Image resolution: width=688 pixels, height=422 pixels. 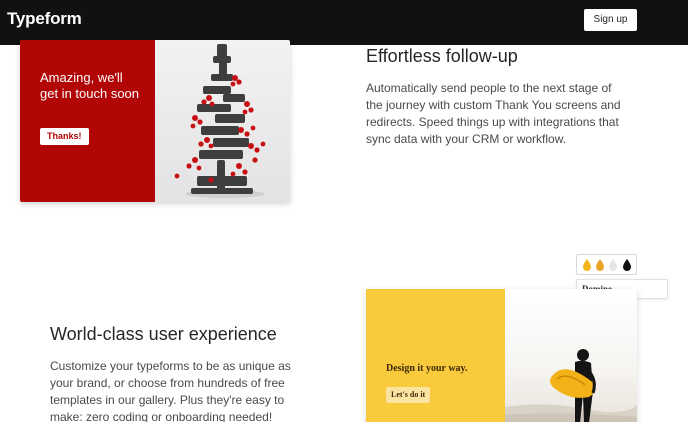 What do you see at coordinates (44, 19) in the screenshot?
I see `typeform-logo: Typeform` at bounding box center [44, 19].